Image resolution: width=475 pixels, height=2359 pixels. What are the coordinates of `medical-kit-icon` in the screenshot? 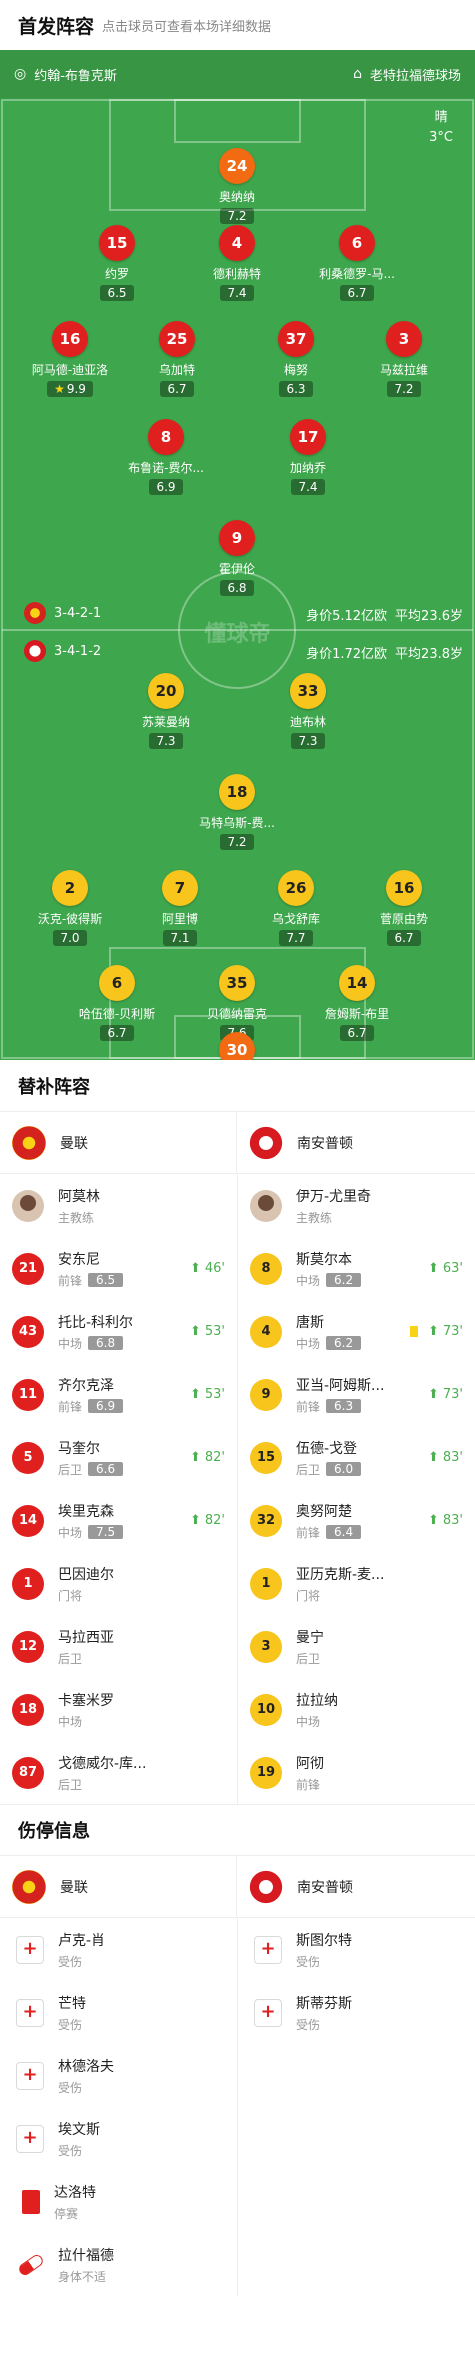 It's located at (30, 2012).